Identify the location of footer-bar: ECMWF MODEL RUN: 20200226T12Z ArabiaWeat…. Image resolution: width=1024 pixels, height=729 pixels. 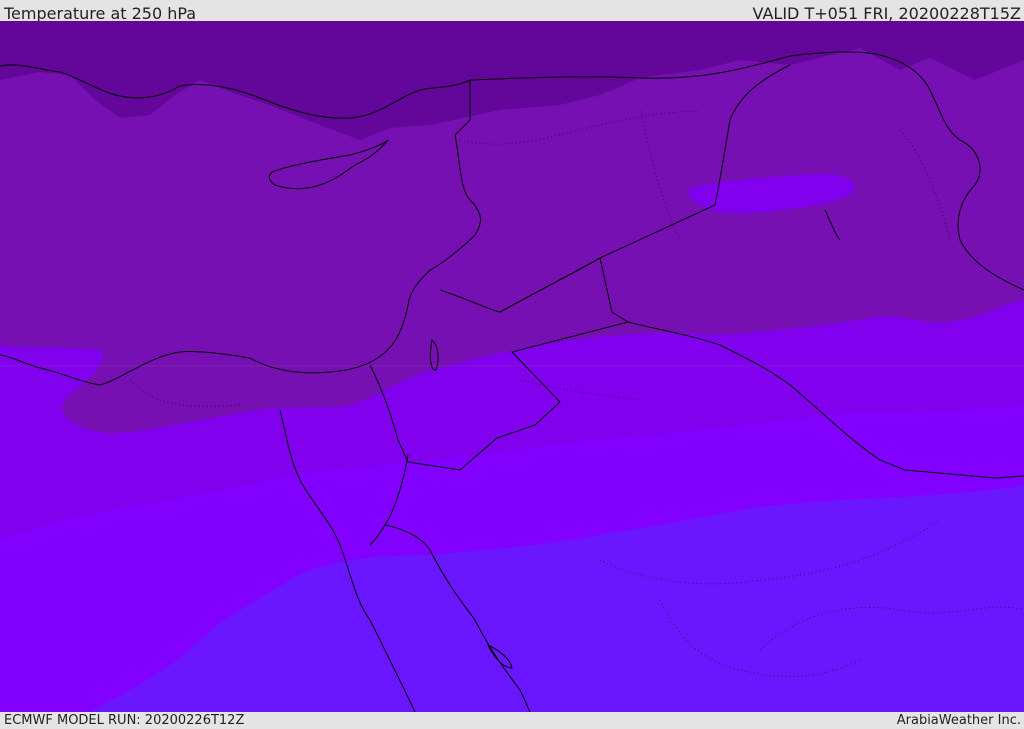
(512, 720).